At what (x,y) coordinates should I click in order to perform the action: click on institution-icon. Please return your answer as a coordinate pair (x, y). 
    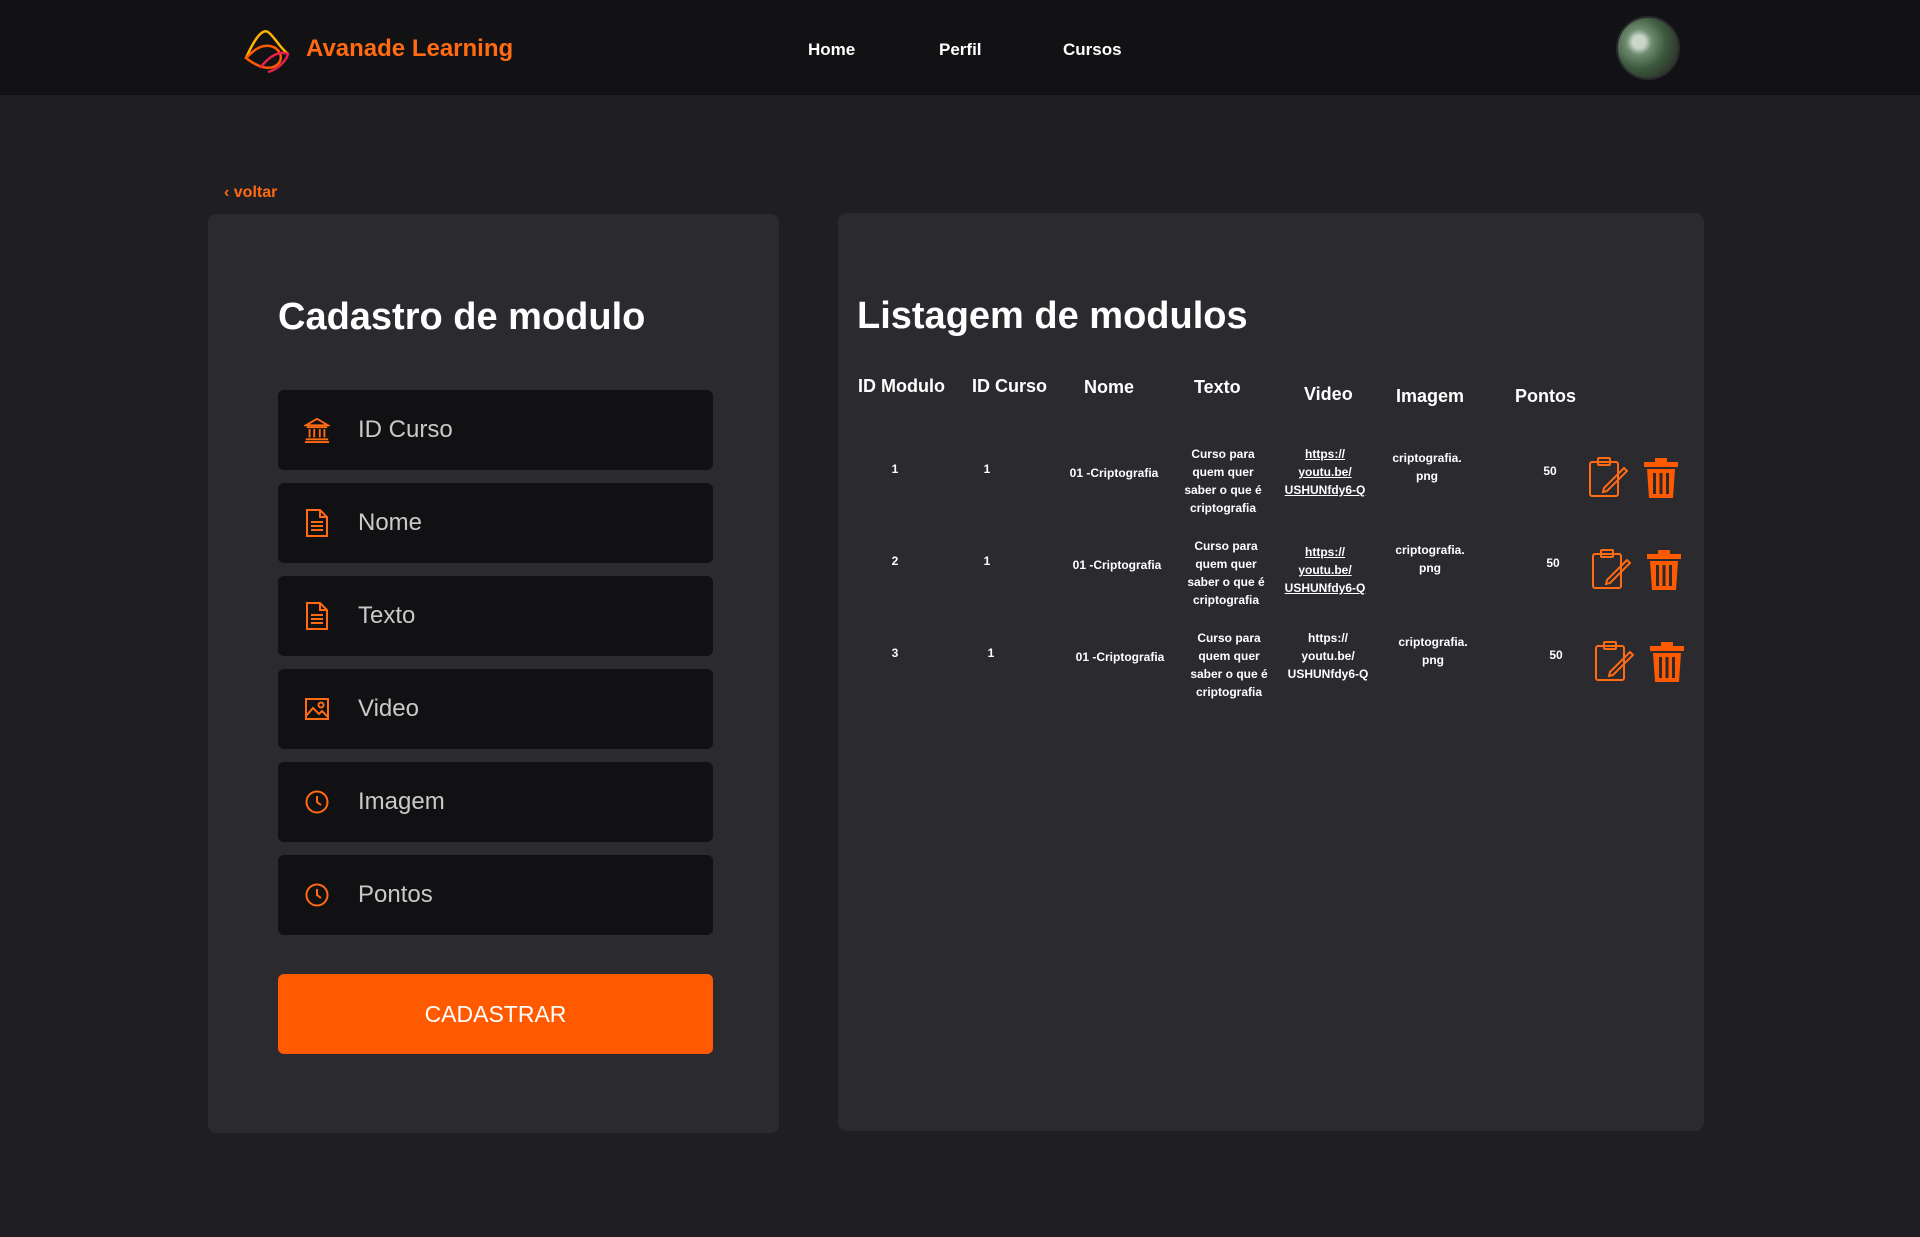
    Looking at the image, I should click on (317, 430).